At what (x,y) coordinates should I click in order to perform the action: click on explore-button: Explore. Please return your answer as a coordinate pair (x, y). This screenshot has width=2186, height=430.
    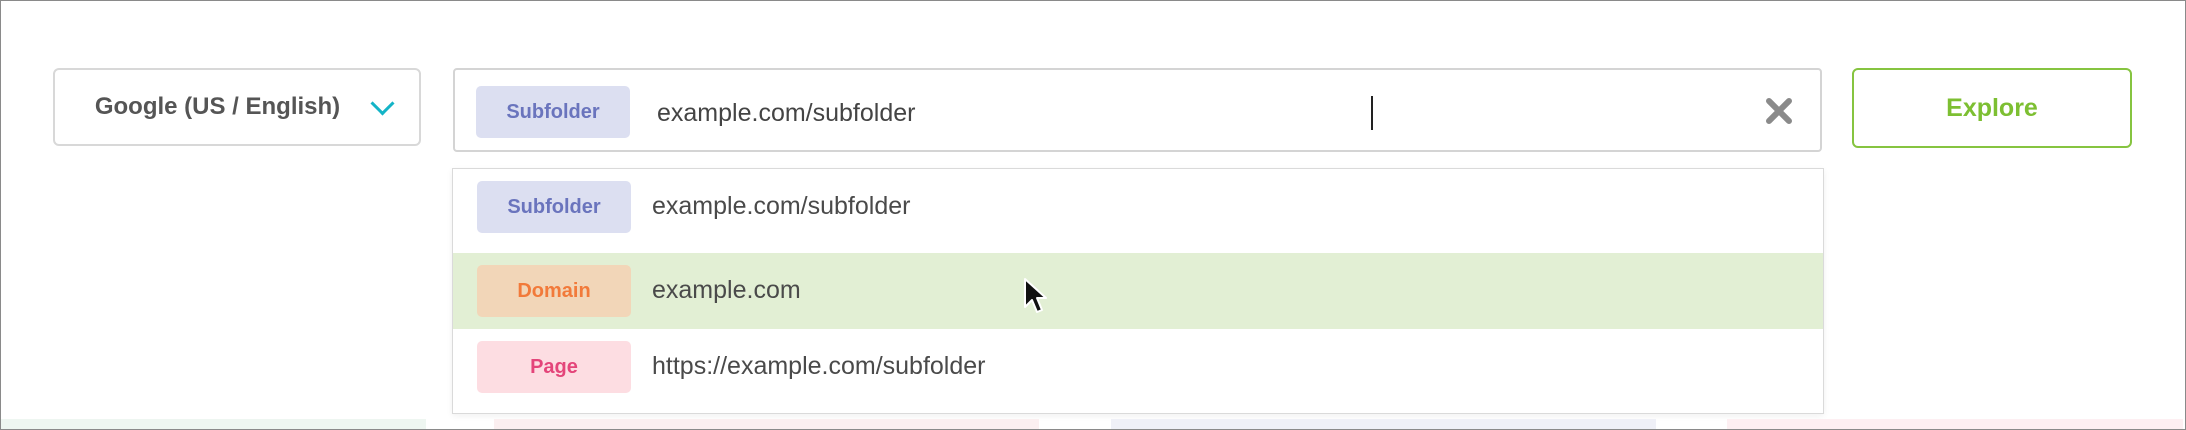
    Looking at the image, I should click on (1992, 108).